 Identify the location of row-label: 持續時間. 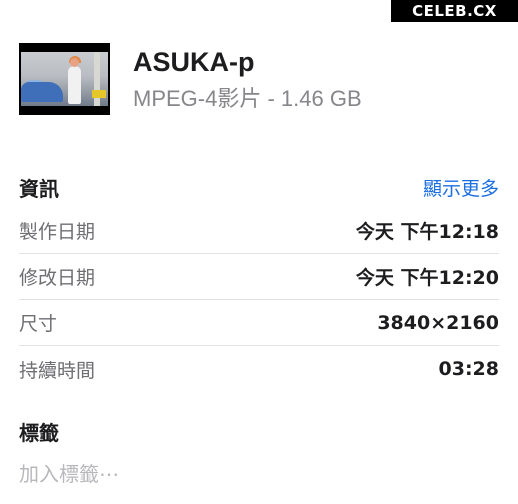
(57, 370).